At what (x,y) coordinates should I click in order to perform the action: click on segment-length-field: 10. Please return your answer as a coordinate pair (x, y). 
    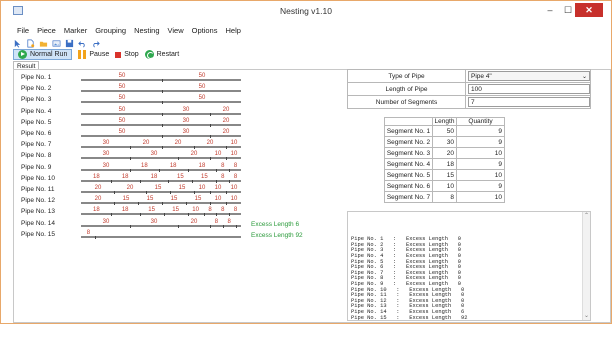
    Looking at the image, I should click on (444, 186).